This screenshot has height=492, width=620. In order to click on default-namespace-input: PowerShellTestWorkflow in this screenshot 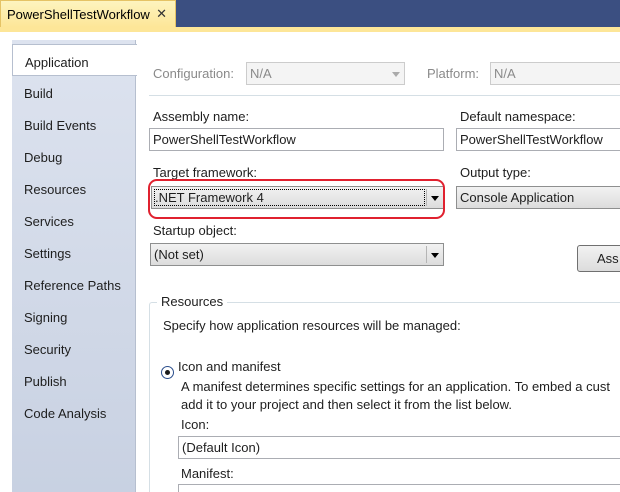, I will do `click(538, 139)`.